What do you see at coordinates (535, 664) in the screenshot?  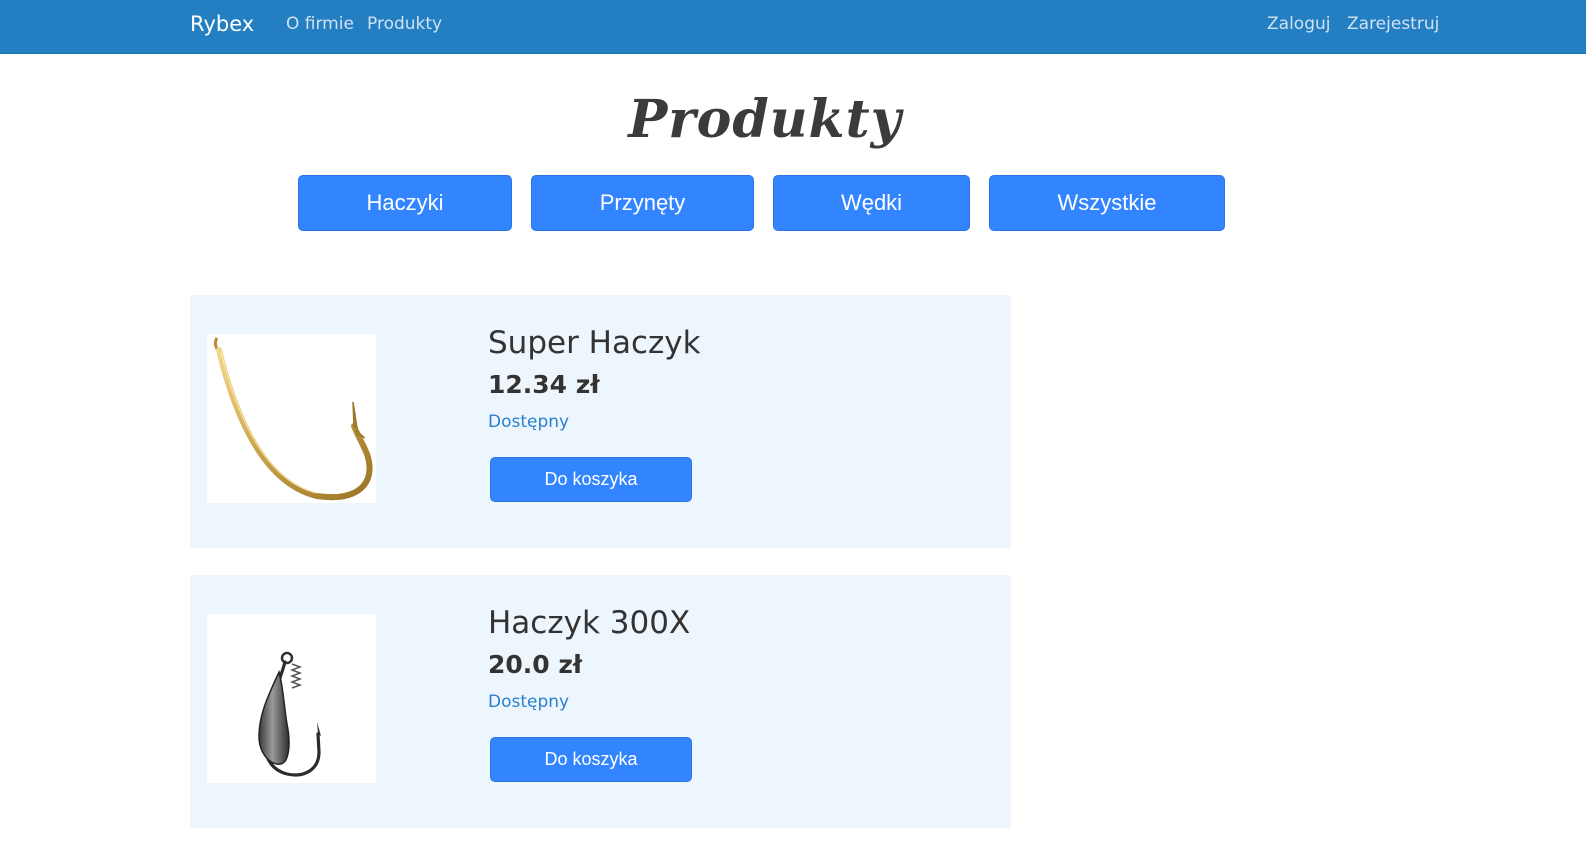 I see `product-price: 20.0 zł` at bounding box center [535, 664].